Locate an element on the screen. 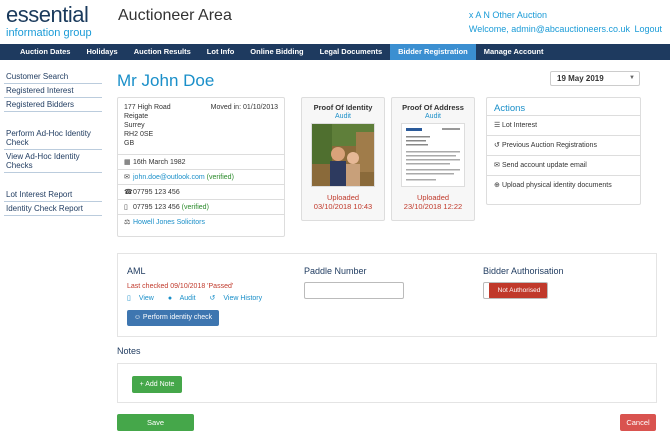  sidebar-item-registered-interest: Registered Interest is located at coordinates (53, 91).